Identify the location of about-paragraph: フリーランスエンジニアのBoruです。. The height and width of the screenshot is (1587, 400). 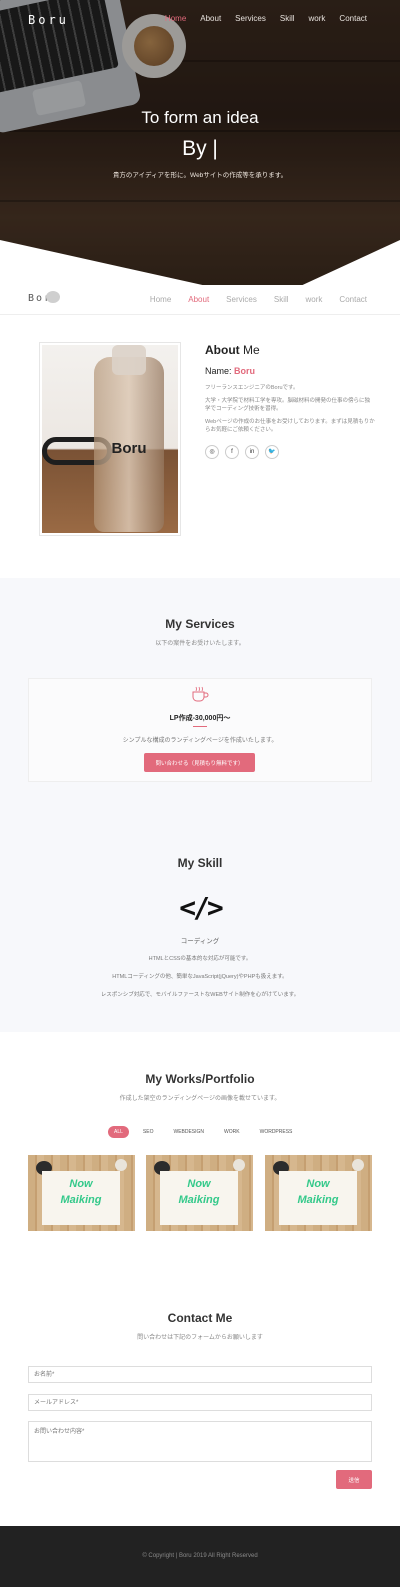
(252, 388).